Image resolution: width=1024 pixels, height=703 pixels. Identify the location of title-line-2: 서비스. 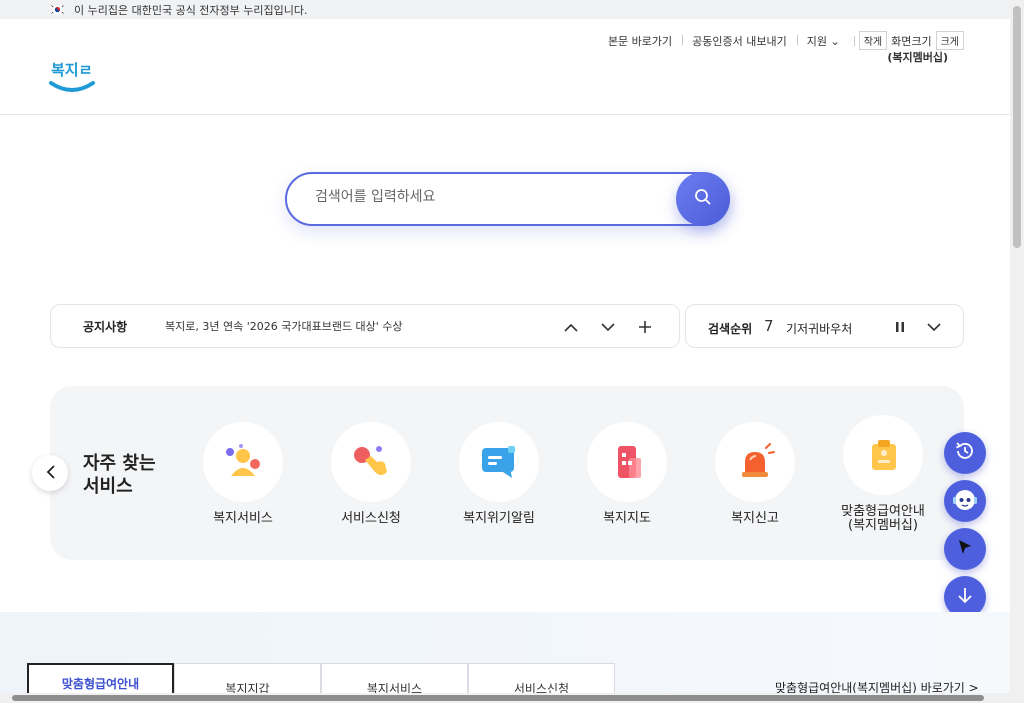
(108, 486).